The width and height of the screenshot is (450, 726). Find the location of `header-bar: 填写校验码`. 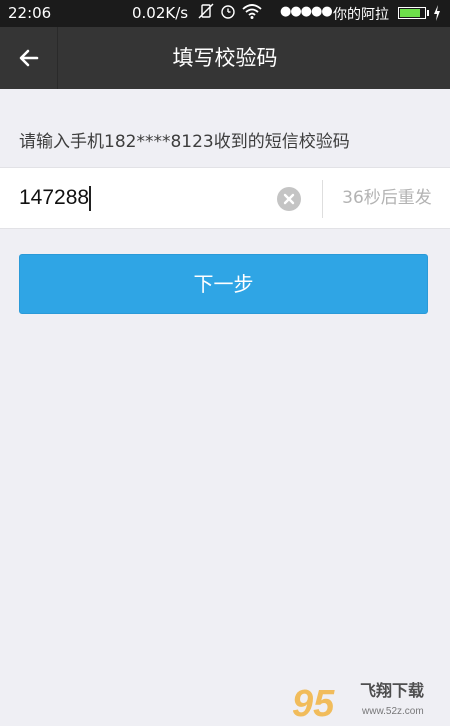

header-bar: 填写校验码 is located at coordinates (225, 58).